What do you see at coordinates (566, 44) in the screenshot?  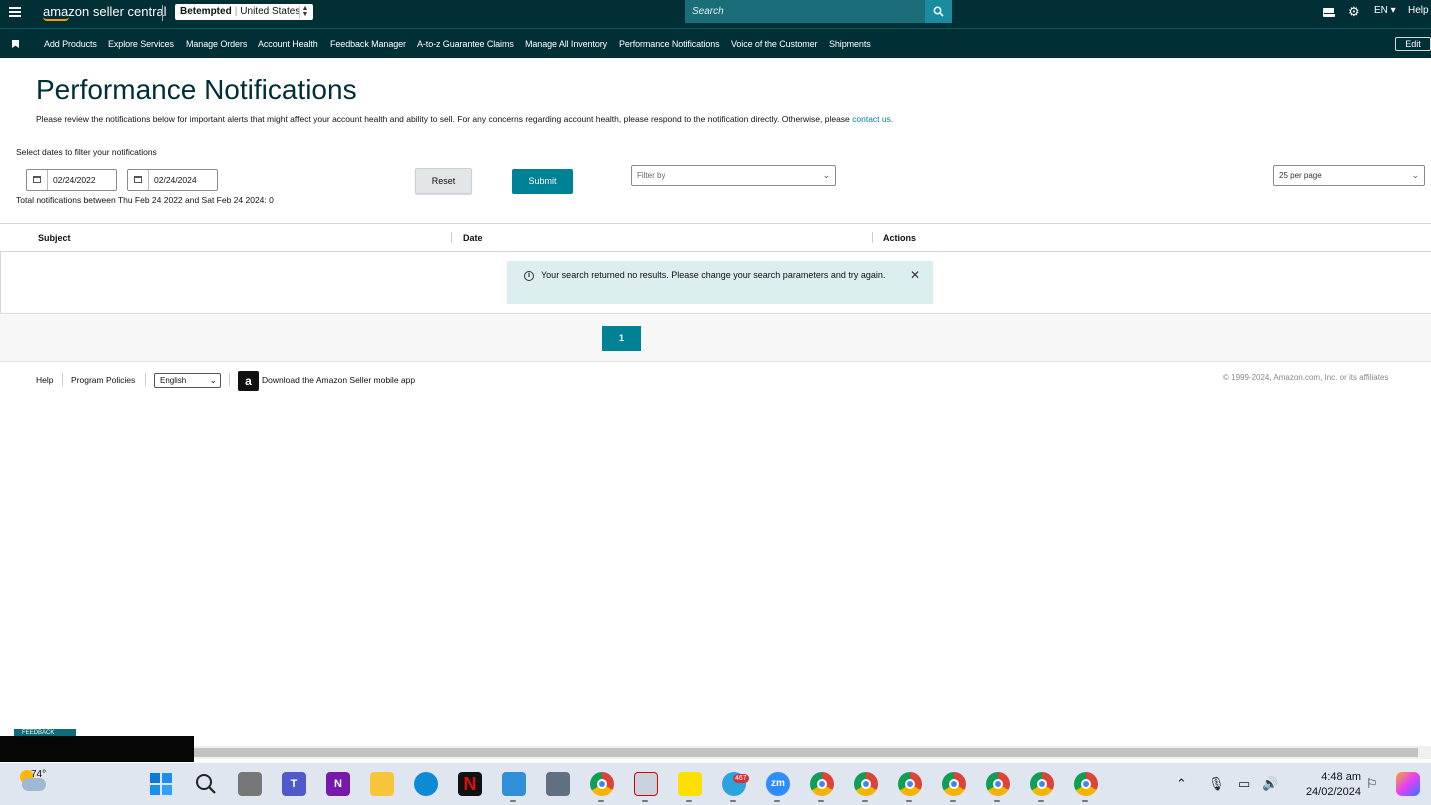 I see `nav-manage-inventory: Manage All Inventory` at bounding box center [566, 44].